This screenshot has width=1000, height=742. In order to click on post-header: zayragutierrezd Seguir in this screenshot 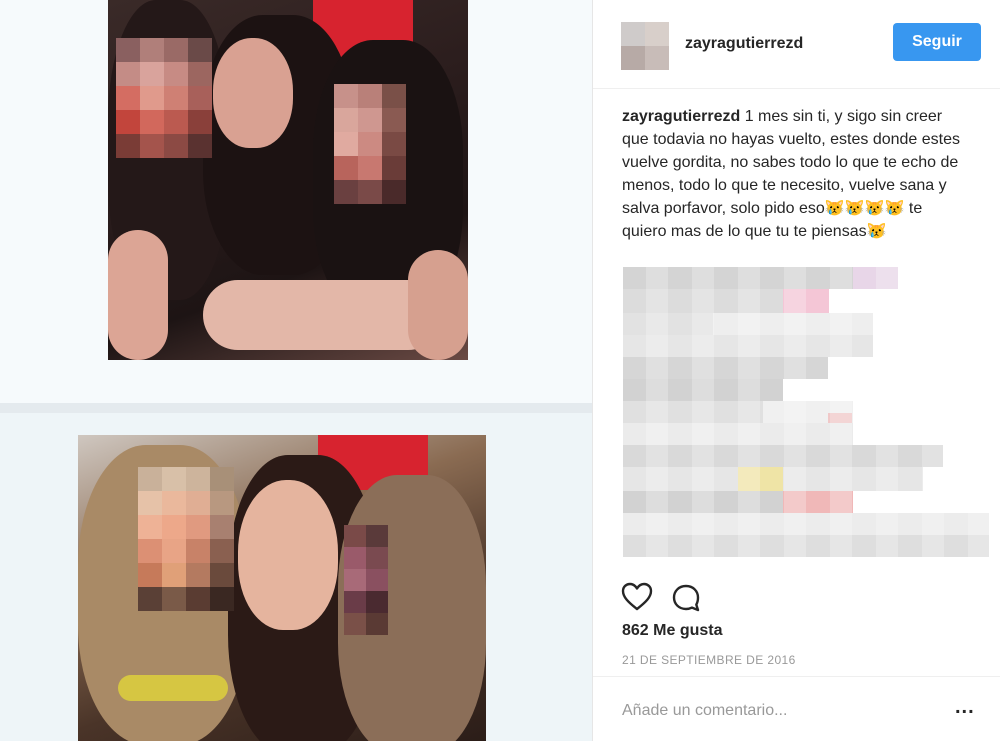, I will do `click(796, 44)`.